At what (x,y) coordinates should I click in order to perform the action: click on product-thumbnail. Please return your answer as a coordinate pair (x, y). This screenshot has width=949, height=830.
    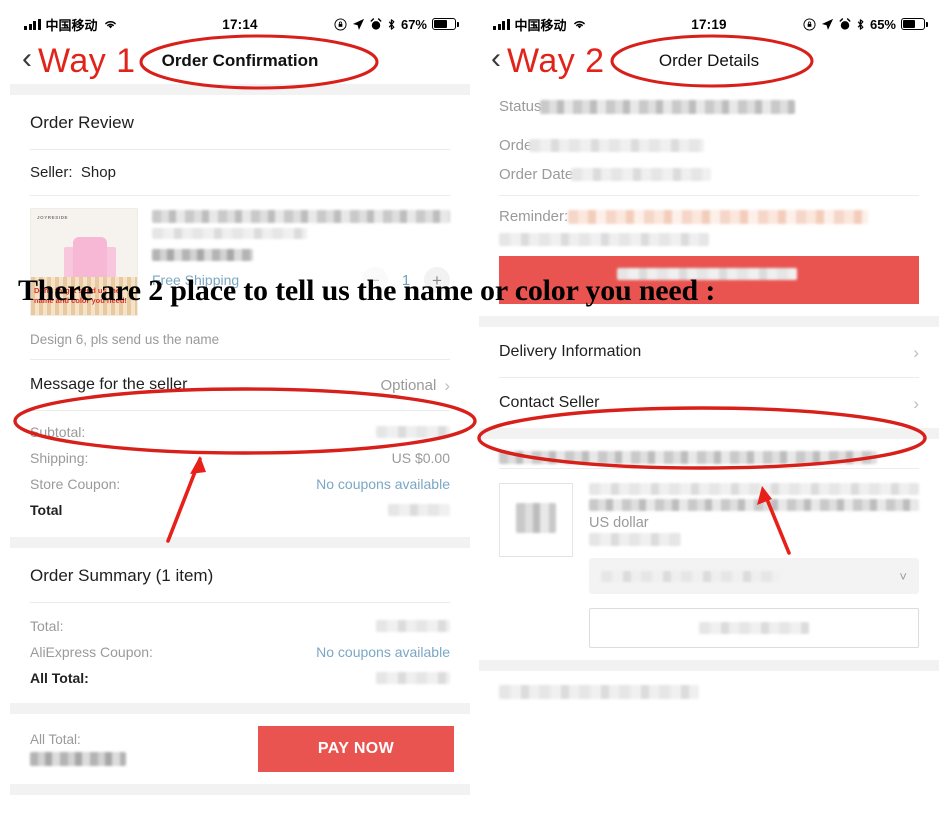
    Looking at the image, I should click on (536, 520).